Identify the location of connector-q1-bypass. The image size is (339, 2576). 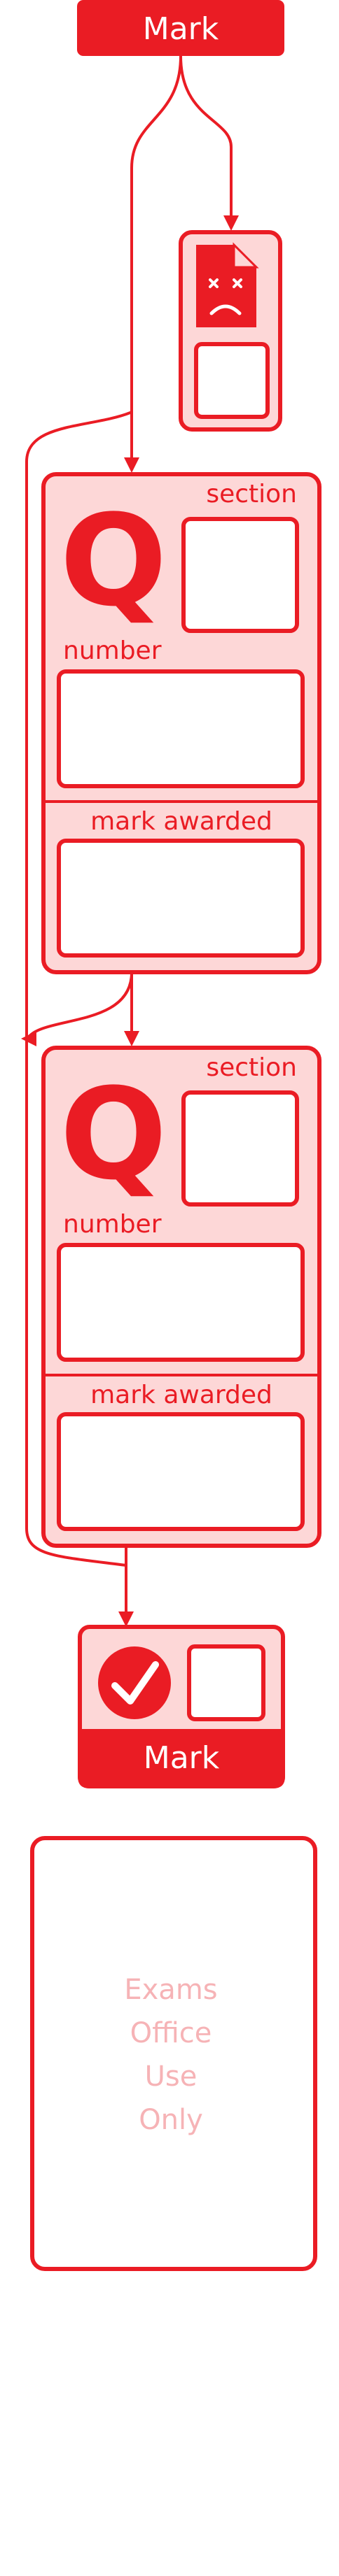
(80, 1005).